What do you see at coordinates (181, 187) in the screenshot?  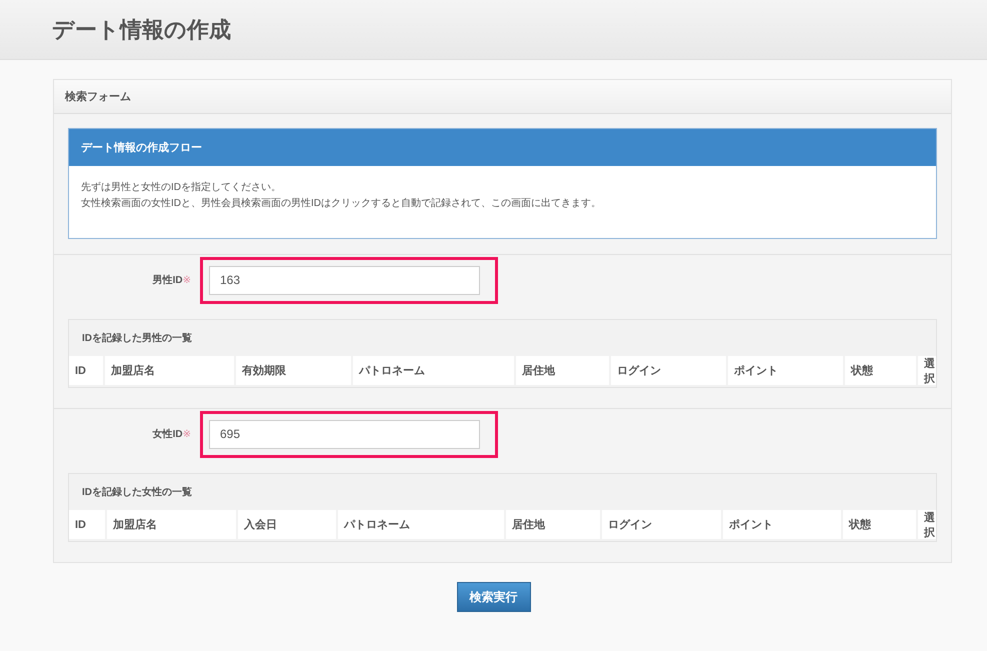 I see `info-text: 先ずは男性と女性のIDを指定してください。` at bounding box center [181, 187].